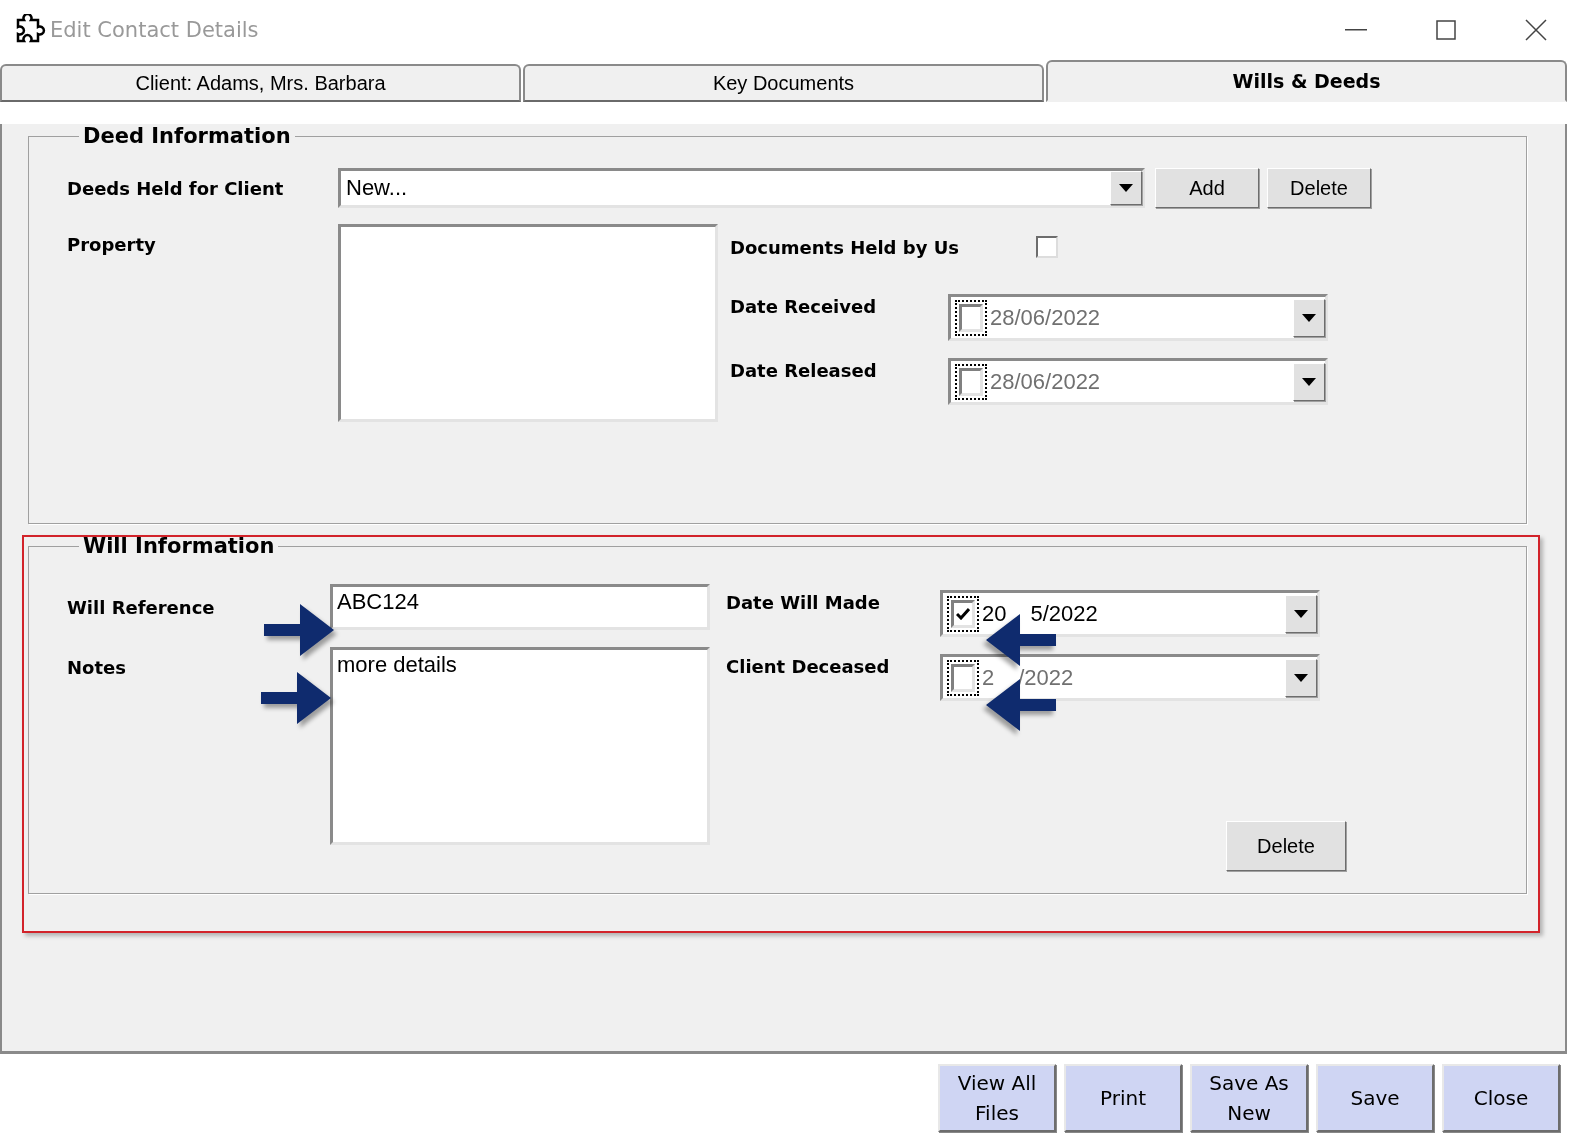 The height and width of the screenshot is (1139, 1581). Describe the element at coordinates (1040, 613) in the screenshot. I see `date-value: 20 5/2022` at that location.